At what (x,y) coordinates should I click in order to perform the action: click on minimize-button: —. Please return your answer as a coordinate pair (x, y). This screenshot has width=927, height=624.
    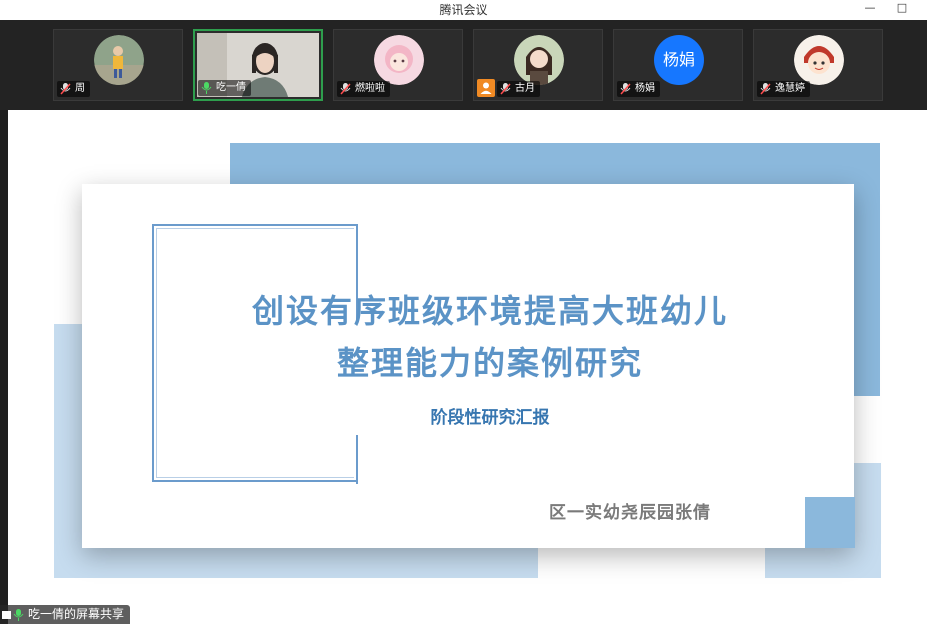
    Looking at the image, I should click on (870, 9).